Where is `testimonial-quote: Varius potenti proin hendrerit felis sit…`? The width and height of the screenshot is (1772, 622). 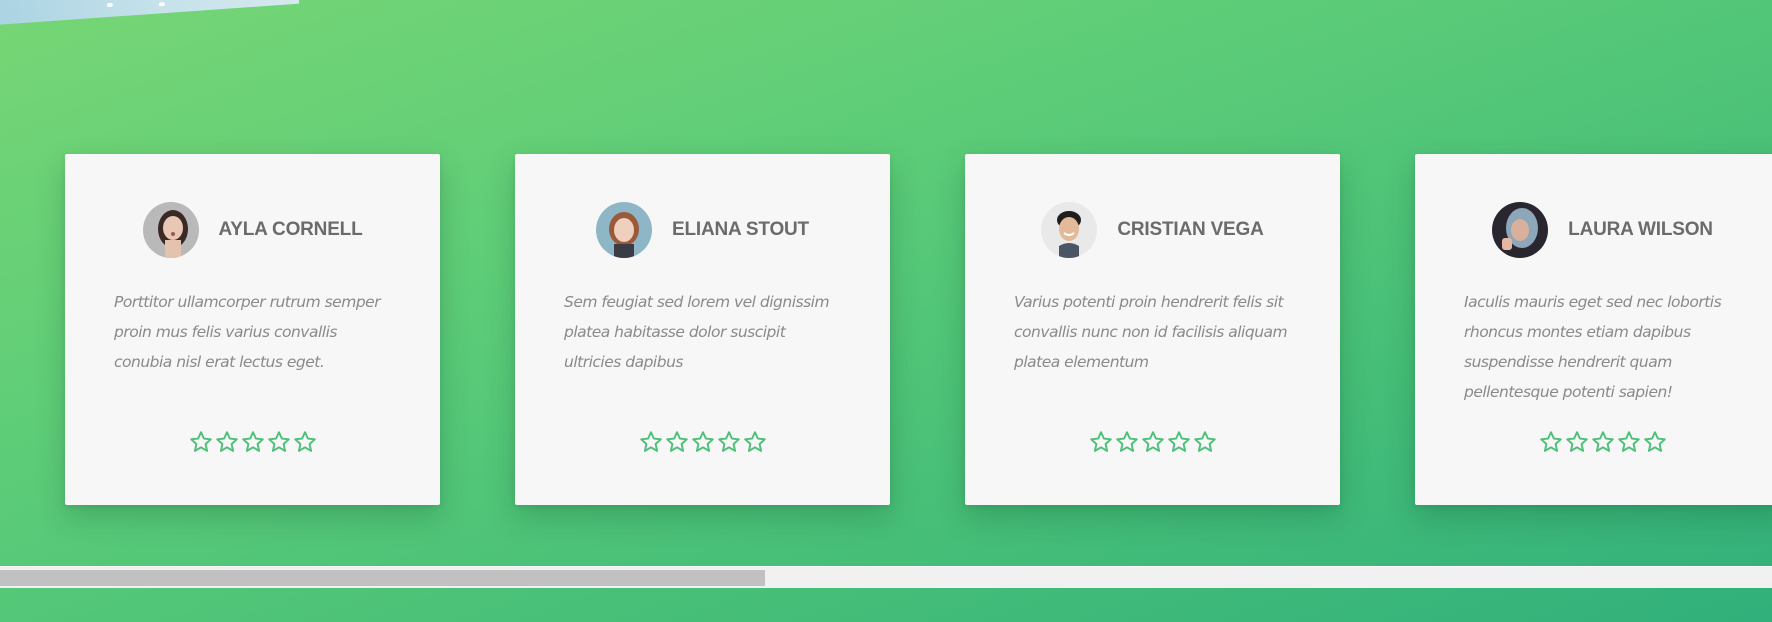 testimonial-quote: Varius potenti proin hendrerit felis sit… is located at coordinates (1151, 332).